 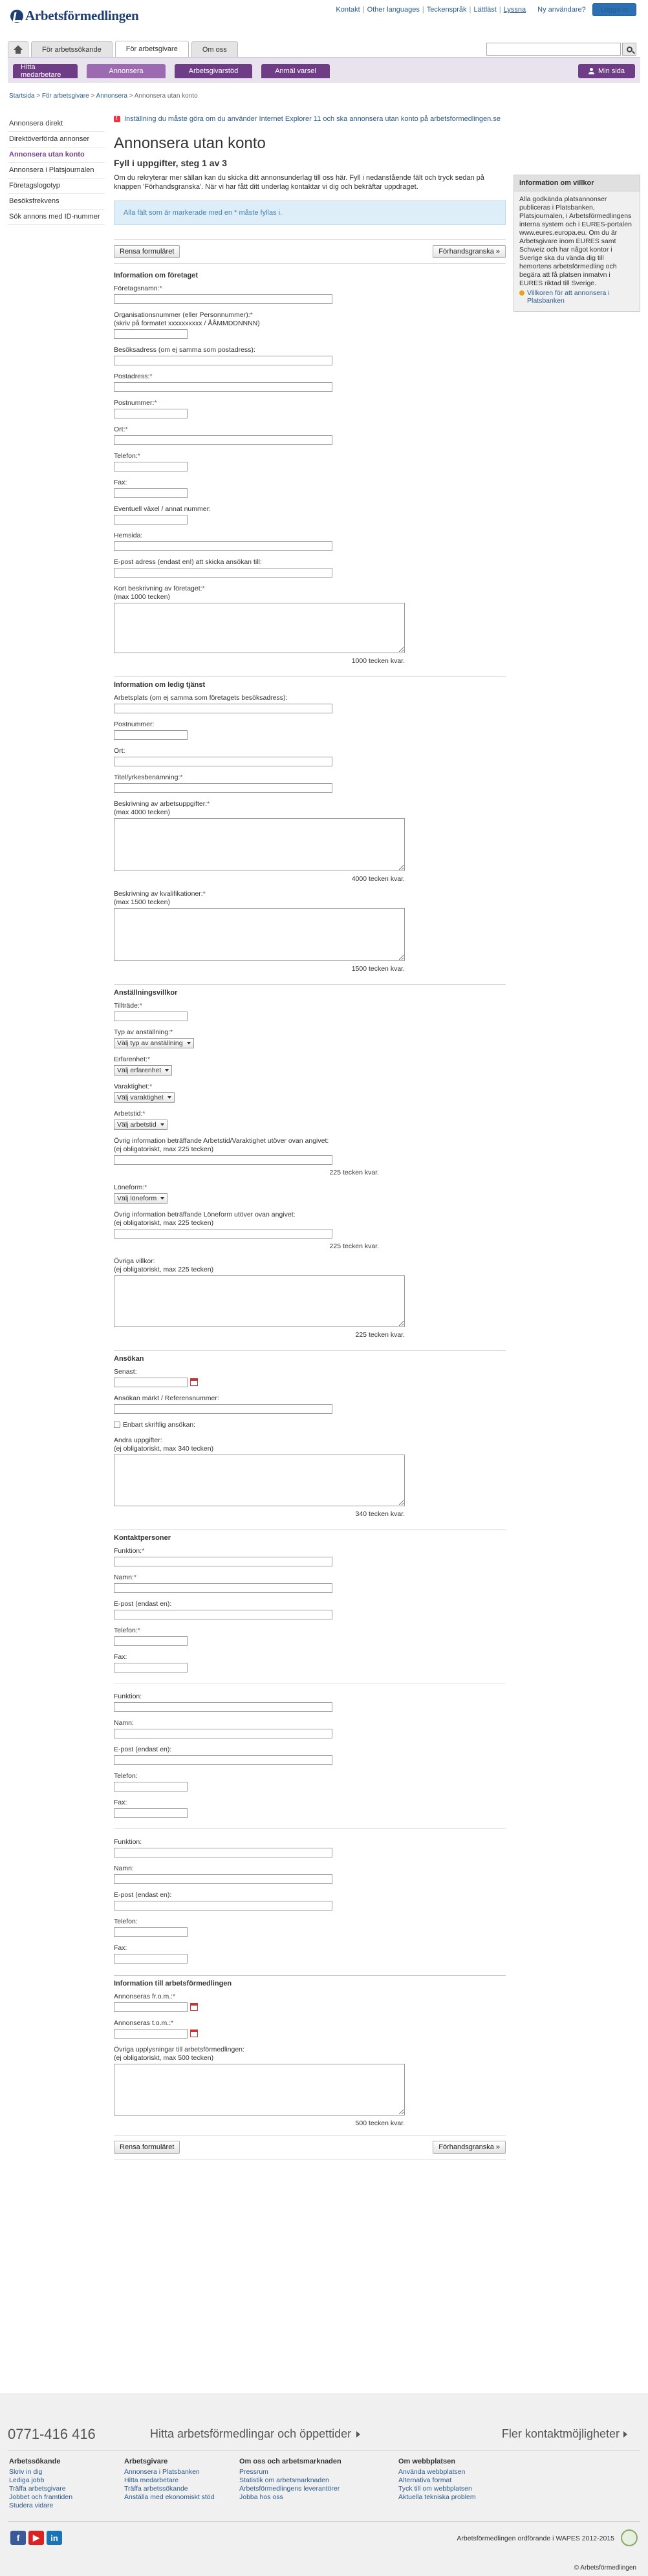 What do you see at coordinates (259, 844) in the screenshot?
I see `tasks-textarea` at bounding box center [259, 844].